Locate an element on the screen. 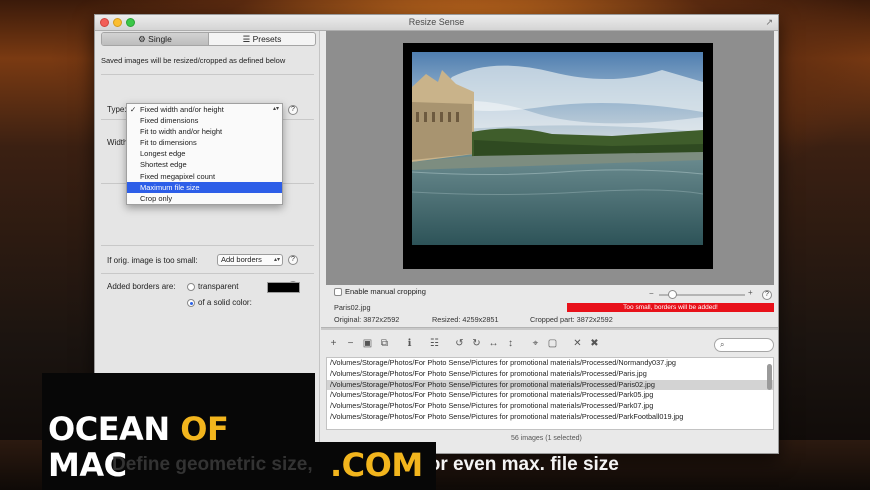 This screenshot has width=870, height=490. split-divider is located at coordinates (549, 328).